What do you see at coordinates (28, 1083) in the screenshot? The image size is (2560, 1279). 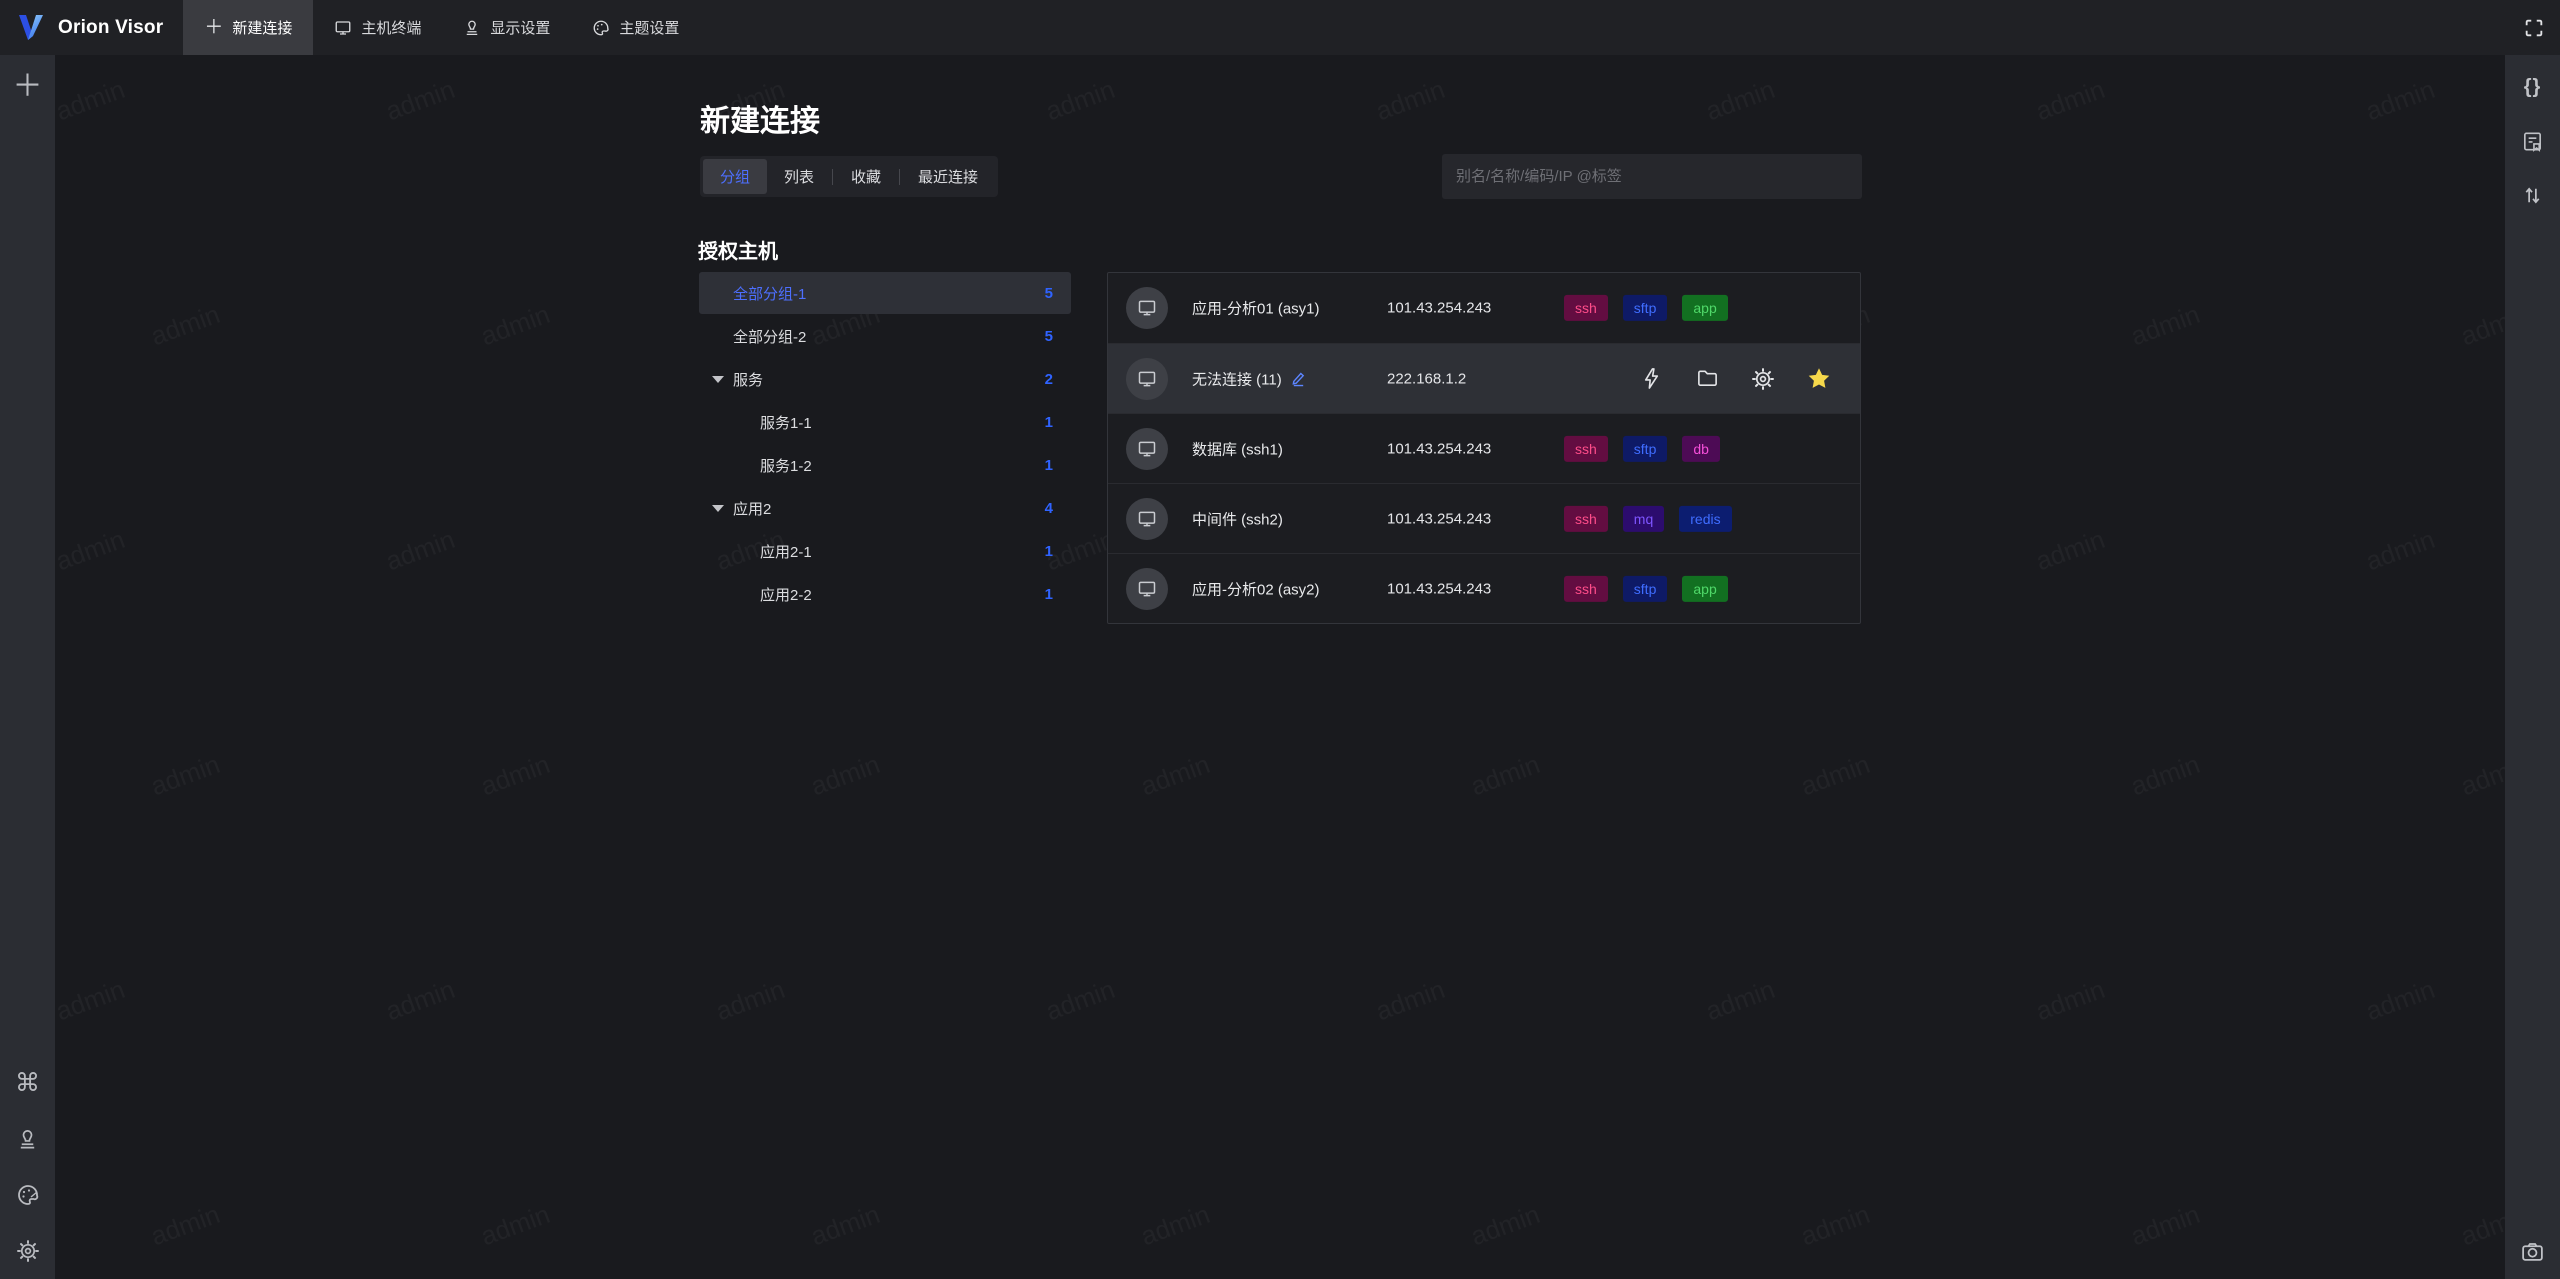 I see `command-icon: ⌘` at bounding box center [28, 1083].